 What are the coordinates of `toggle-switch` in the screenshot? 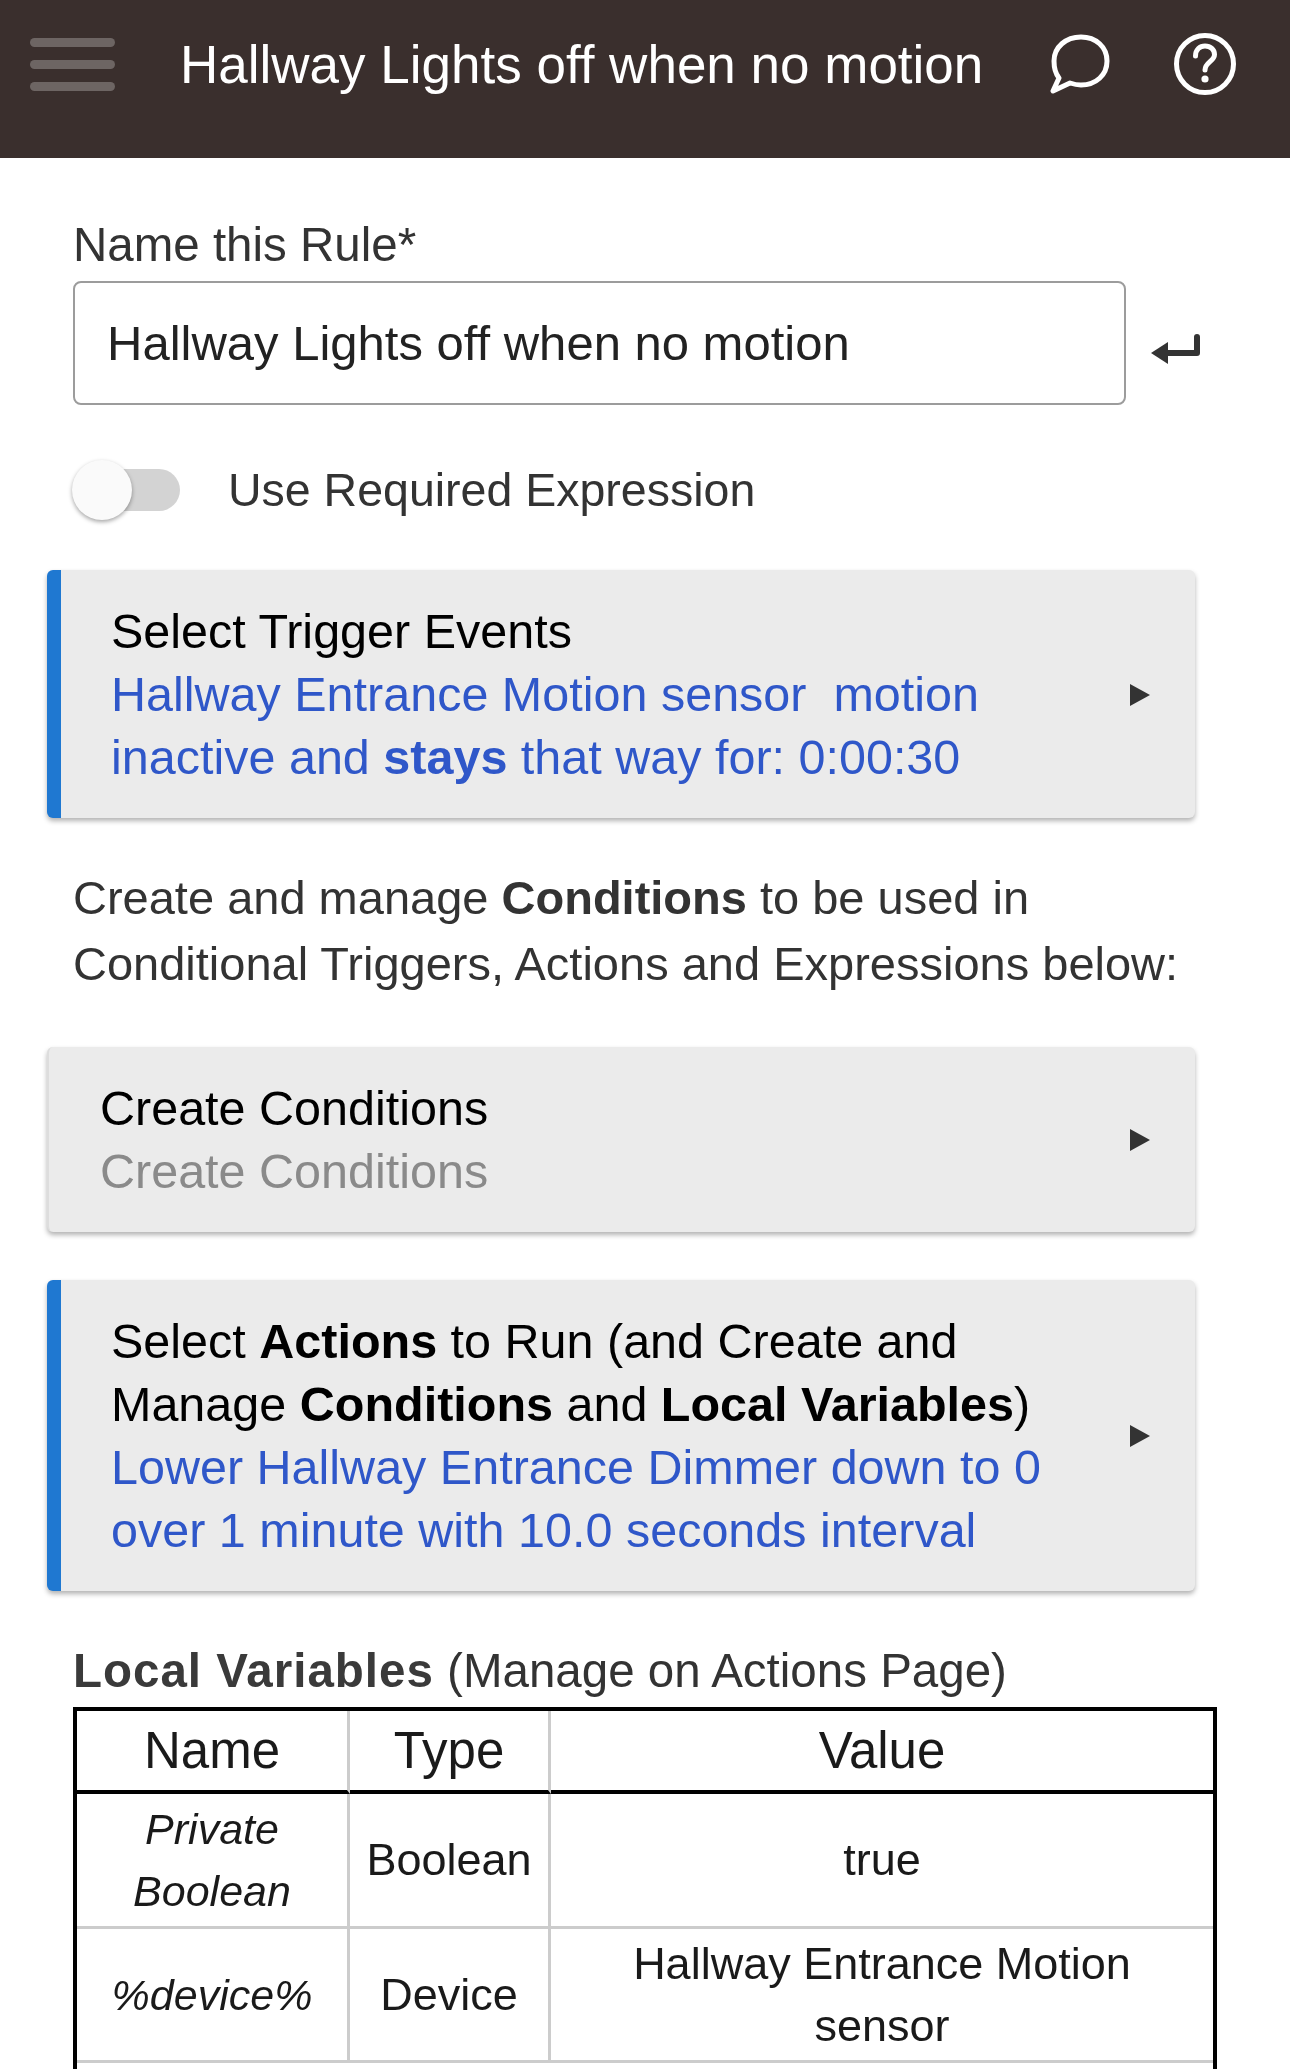 It's located at (126, 490).